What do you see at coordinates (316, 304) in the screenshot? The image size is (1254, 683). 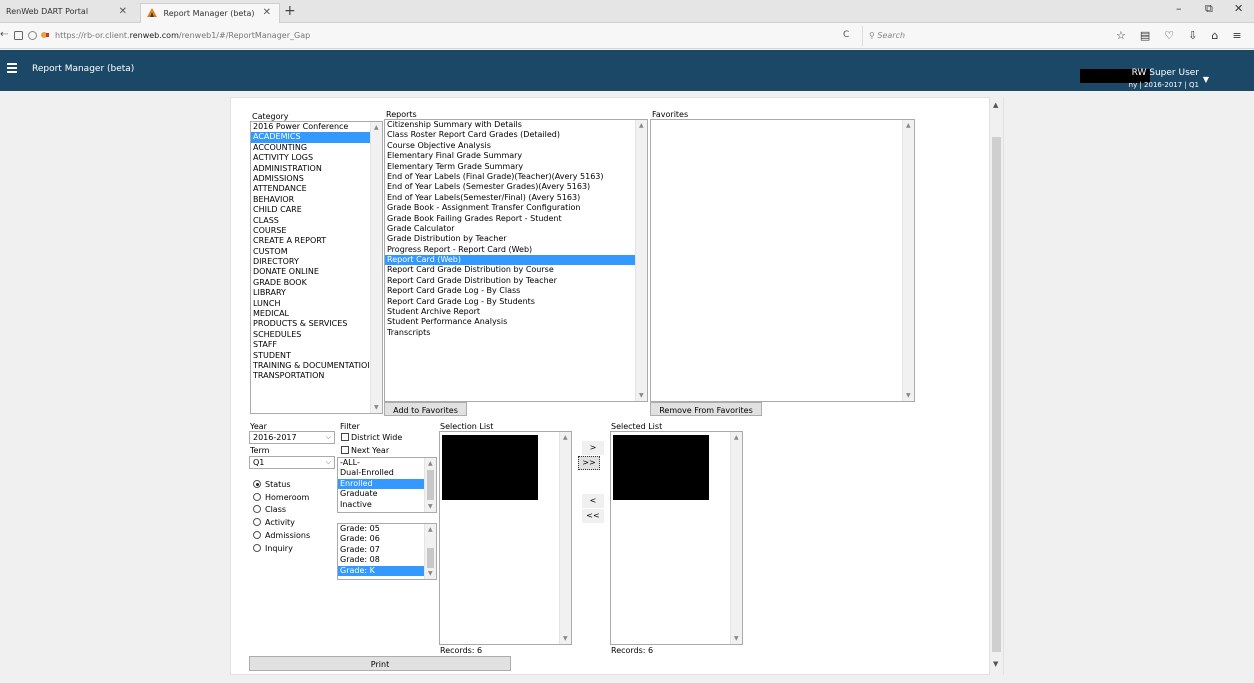 I see `category-list-item: LUNCH` at bounding box center [316, 304].